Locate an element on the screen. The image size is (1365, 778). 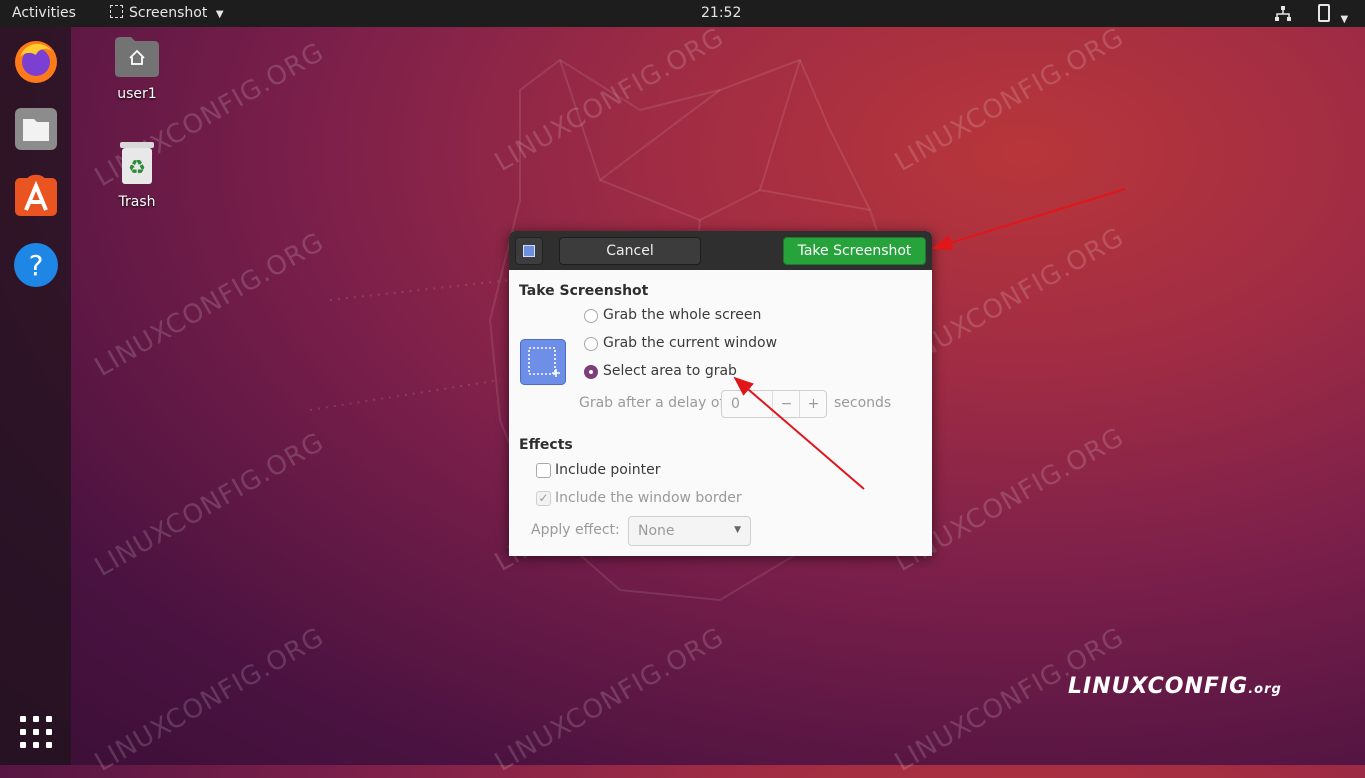
delay-increment-button: + is located at coordinates (813, 404).